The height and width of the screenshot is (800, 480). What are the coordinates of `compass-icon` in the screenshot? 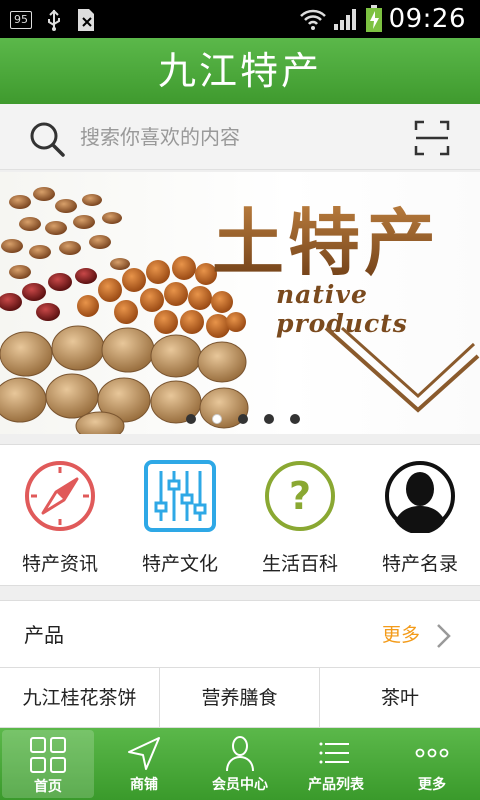 It's located at (60, 496).